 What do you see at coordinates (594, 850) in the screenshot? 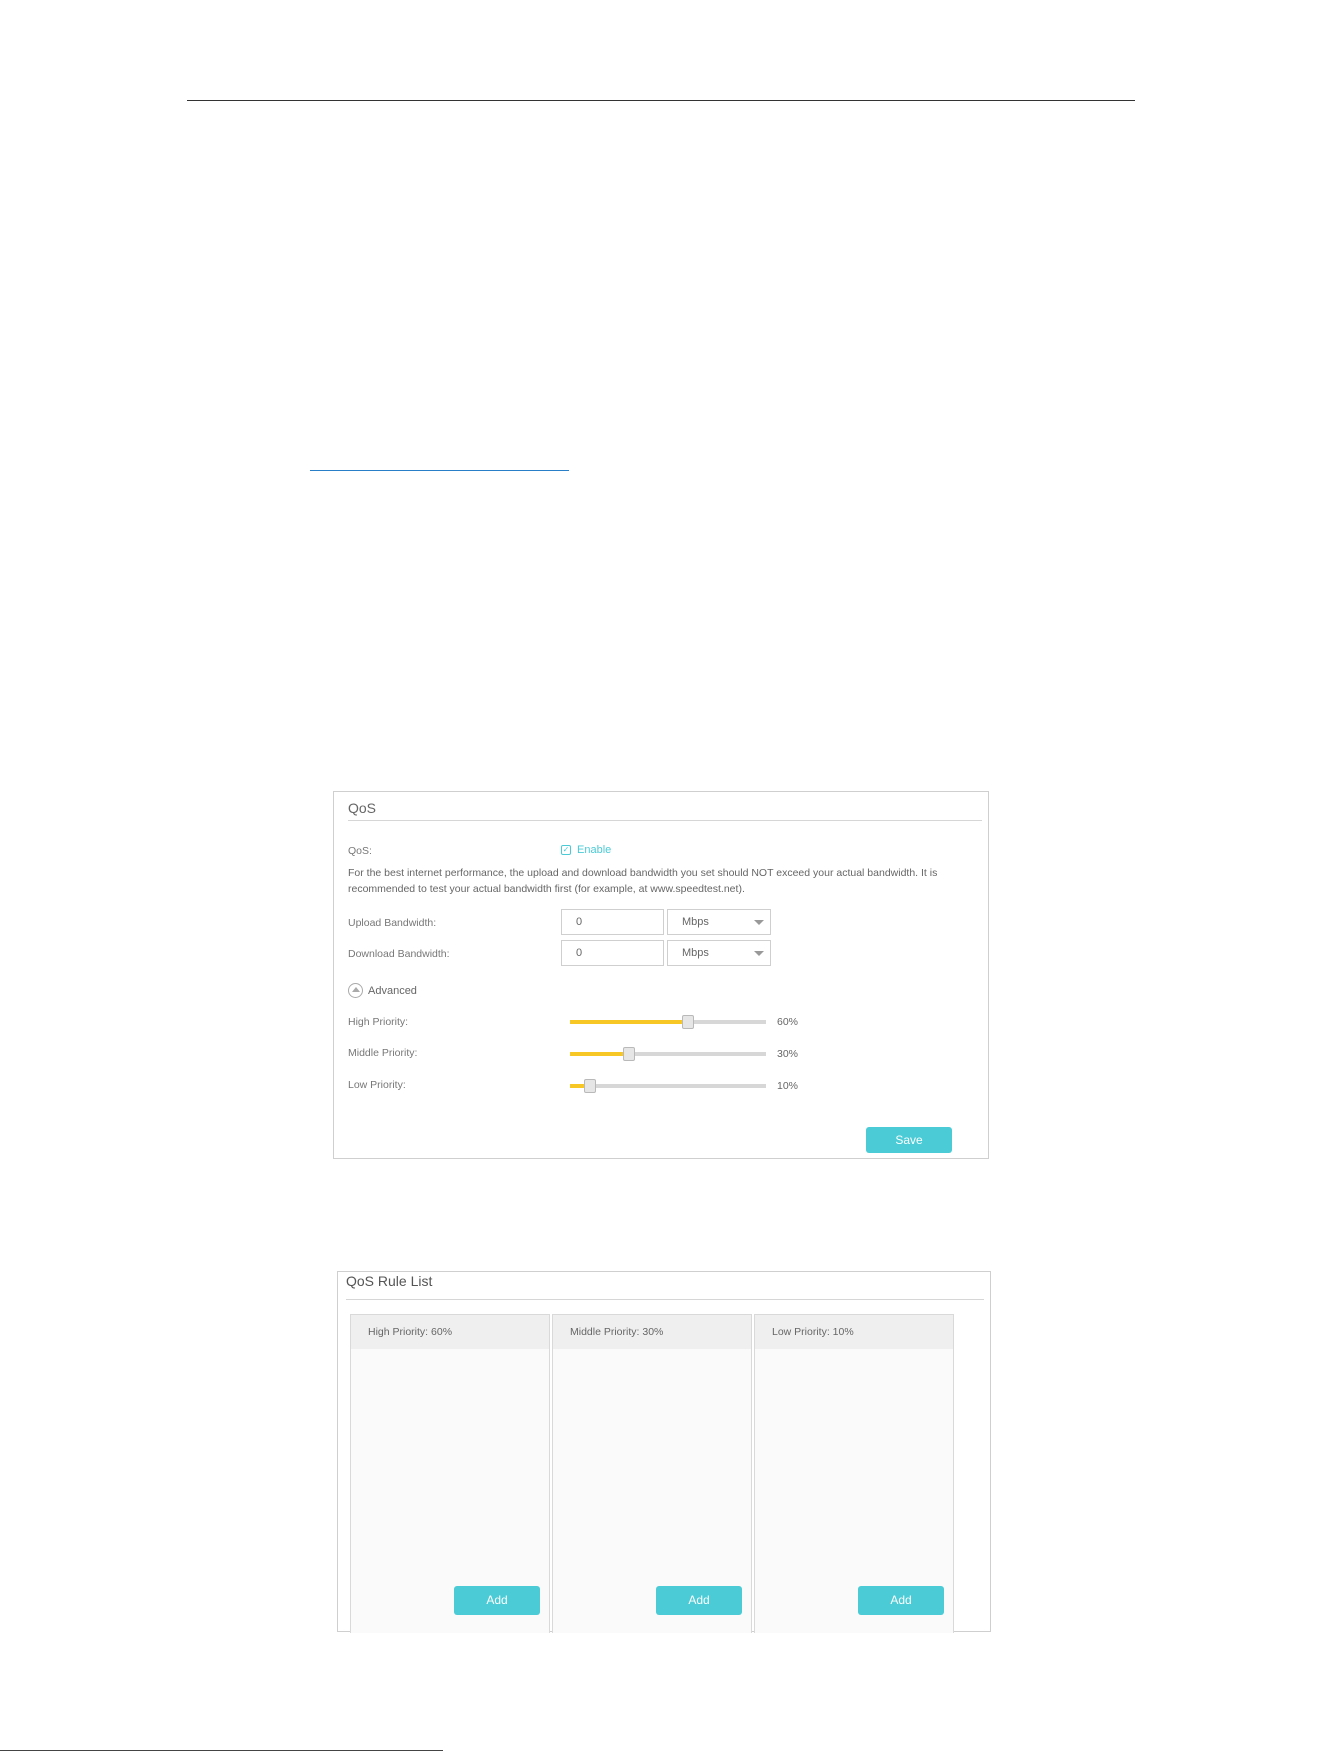
I see `enable-label: Enable` at bounding box center [594, 850].